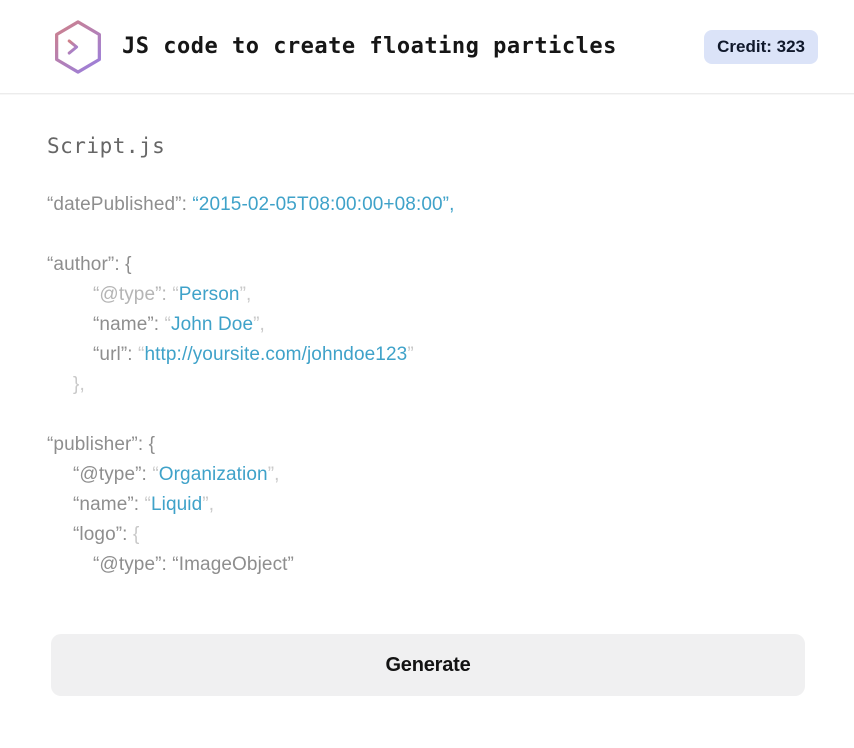 The height and width of the screenshot is (748, 854). I want to click on code-line-author-close: },, so click(426, 385).